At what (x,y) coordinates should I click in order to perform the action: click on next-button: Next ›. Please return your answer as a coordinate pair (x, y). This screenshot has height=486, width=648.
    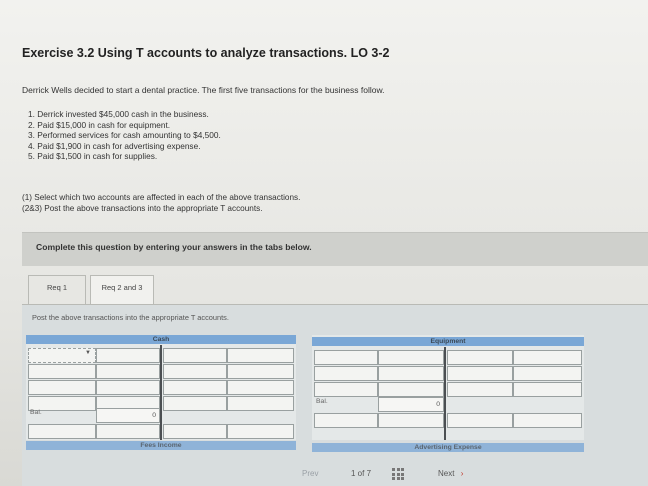
    Looking at the image, I should click on (450, 473).